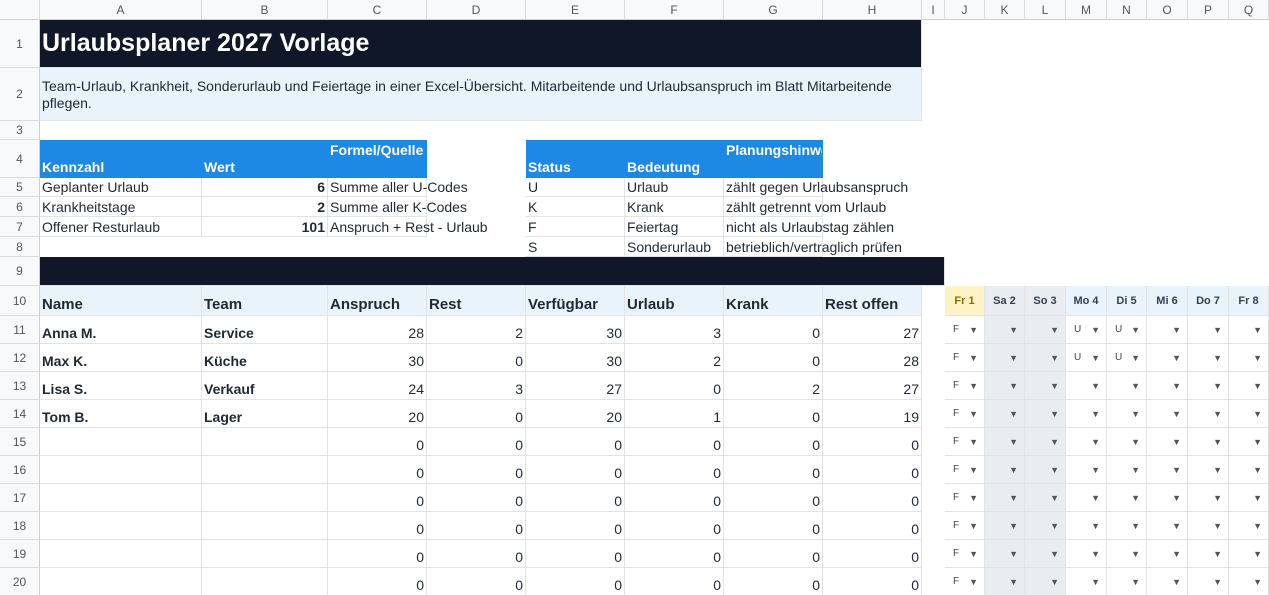 The width and height of the screenshot is (1269, 595). Describe the element at coordinates (265, 187) in the screenshot. I see `kpi-value: 6` at that location.